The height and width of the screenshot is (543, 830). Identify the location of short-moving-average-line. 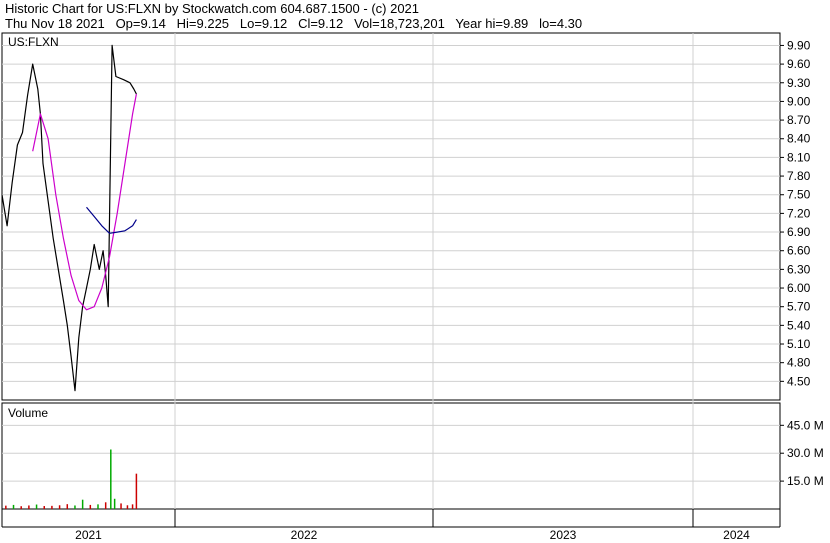
(111, 220).